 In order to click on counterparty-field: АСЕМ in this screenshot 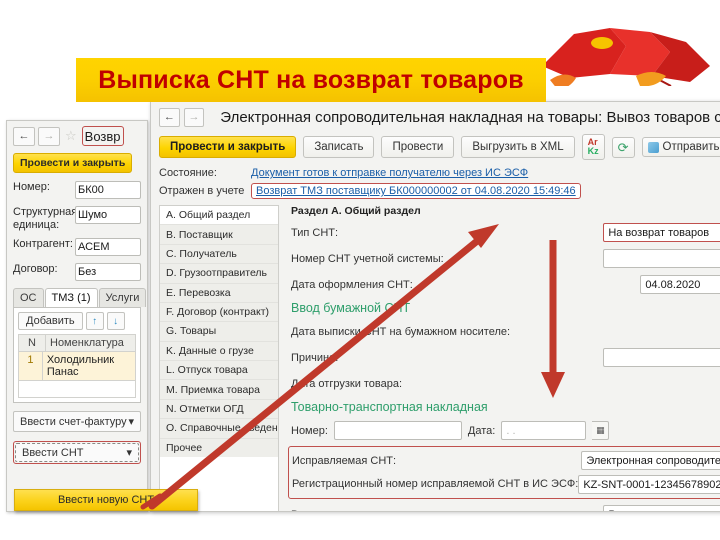, I will do `click(108, 247)`.